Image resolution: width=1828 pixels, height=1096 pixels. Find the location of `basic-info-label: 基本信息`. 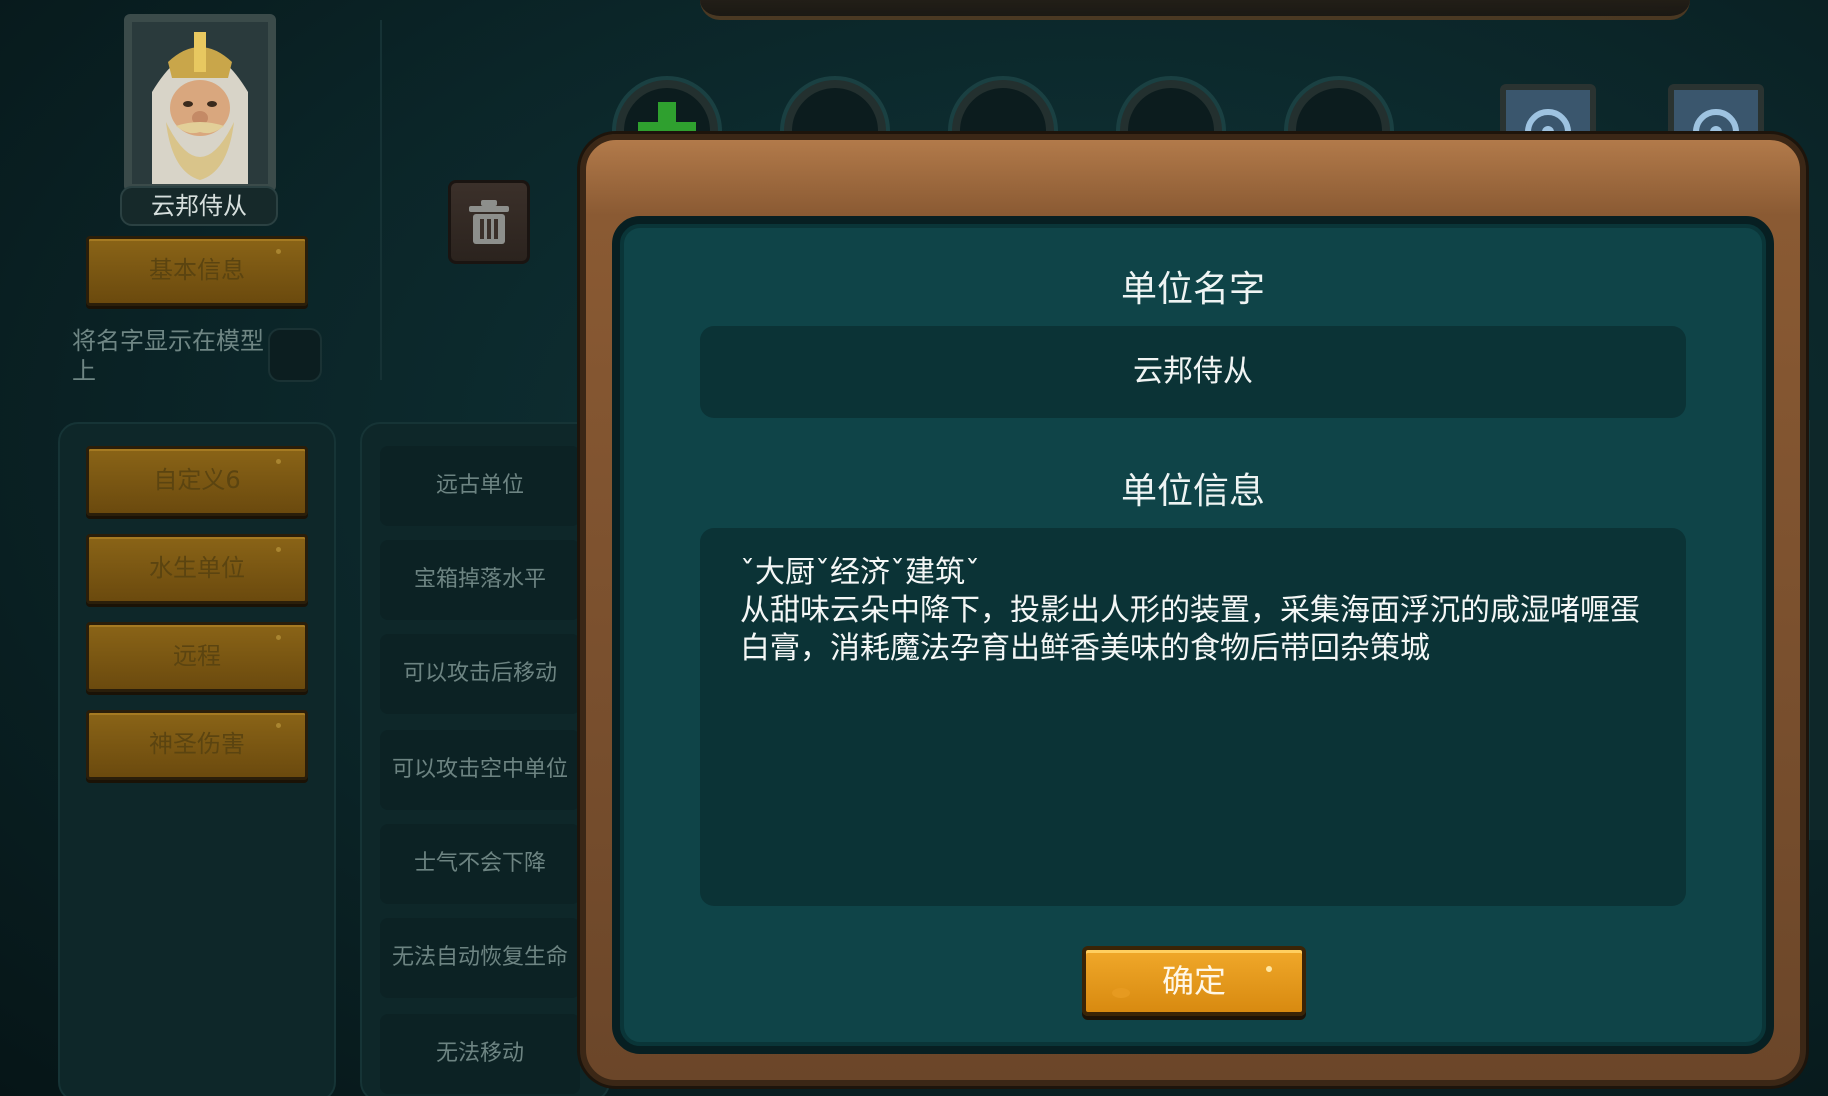

basic-info-label: 基本信息 is located at coordinates (197, 270).